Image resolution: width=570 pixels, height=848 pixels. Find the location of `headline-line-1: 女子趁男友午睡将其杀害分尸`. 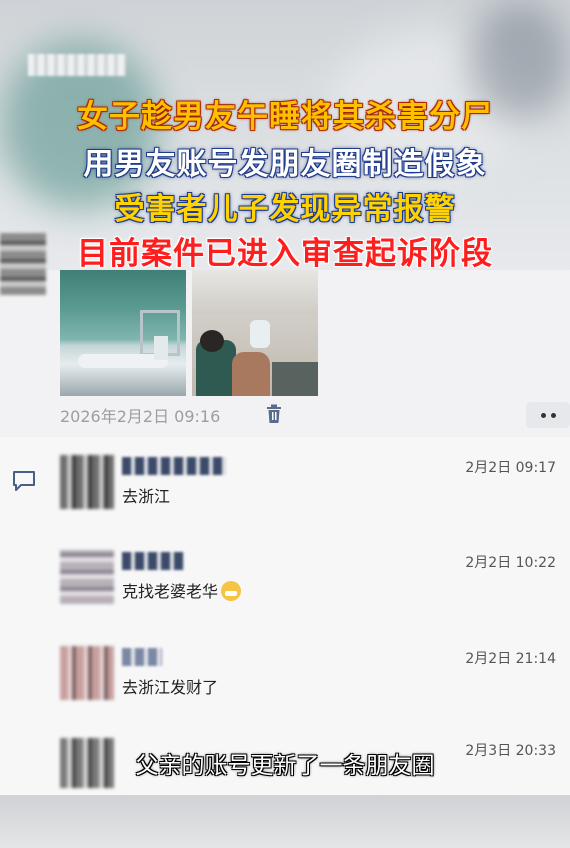

headline-line-1: 女子趁男友午睡将其杀害分尸 is located at coordinates (285, 117).